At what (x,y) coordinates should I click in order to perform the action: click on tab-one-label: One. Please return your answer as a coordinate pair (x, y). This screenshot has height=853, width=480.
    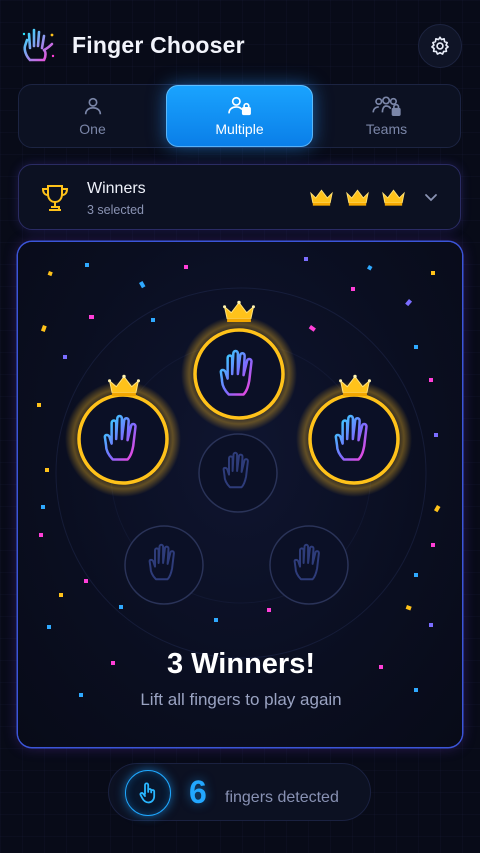
    Looking at the image, I should click on (92, 129).